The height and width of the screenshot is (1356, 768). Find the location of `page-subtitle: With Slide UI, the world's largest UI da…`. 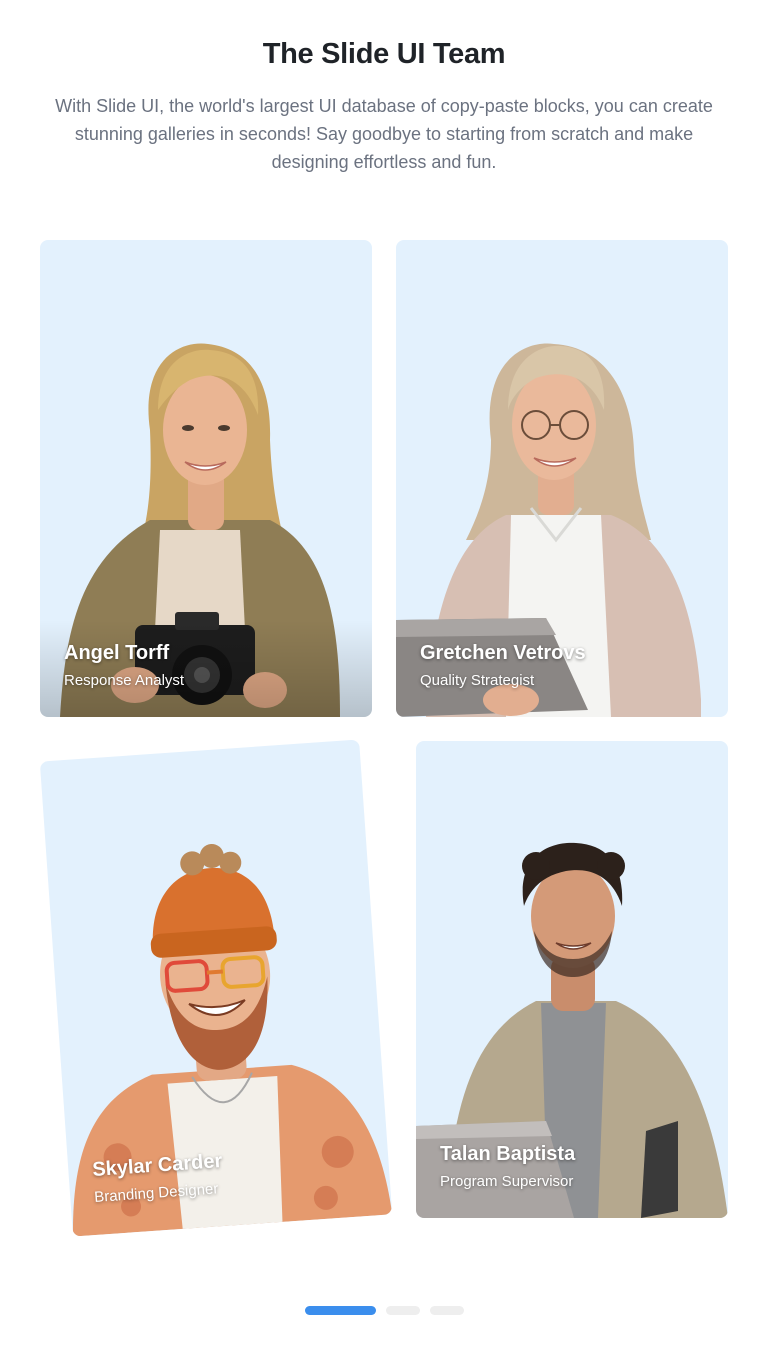

page-subtitle: With Slide UI, the world's largest UI da… is located at coordinates (384, 134).